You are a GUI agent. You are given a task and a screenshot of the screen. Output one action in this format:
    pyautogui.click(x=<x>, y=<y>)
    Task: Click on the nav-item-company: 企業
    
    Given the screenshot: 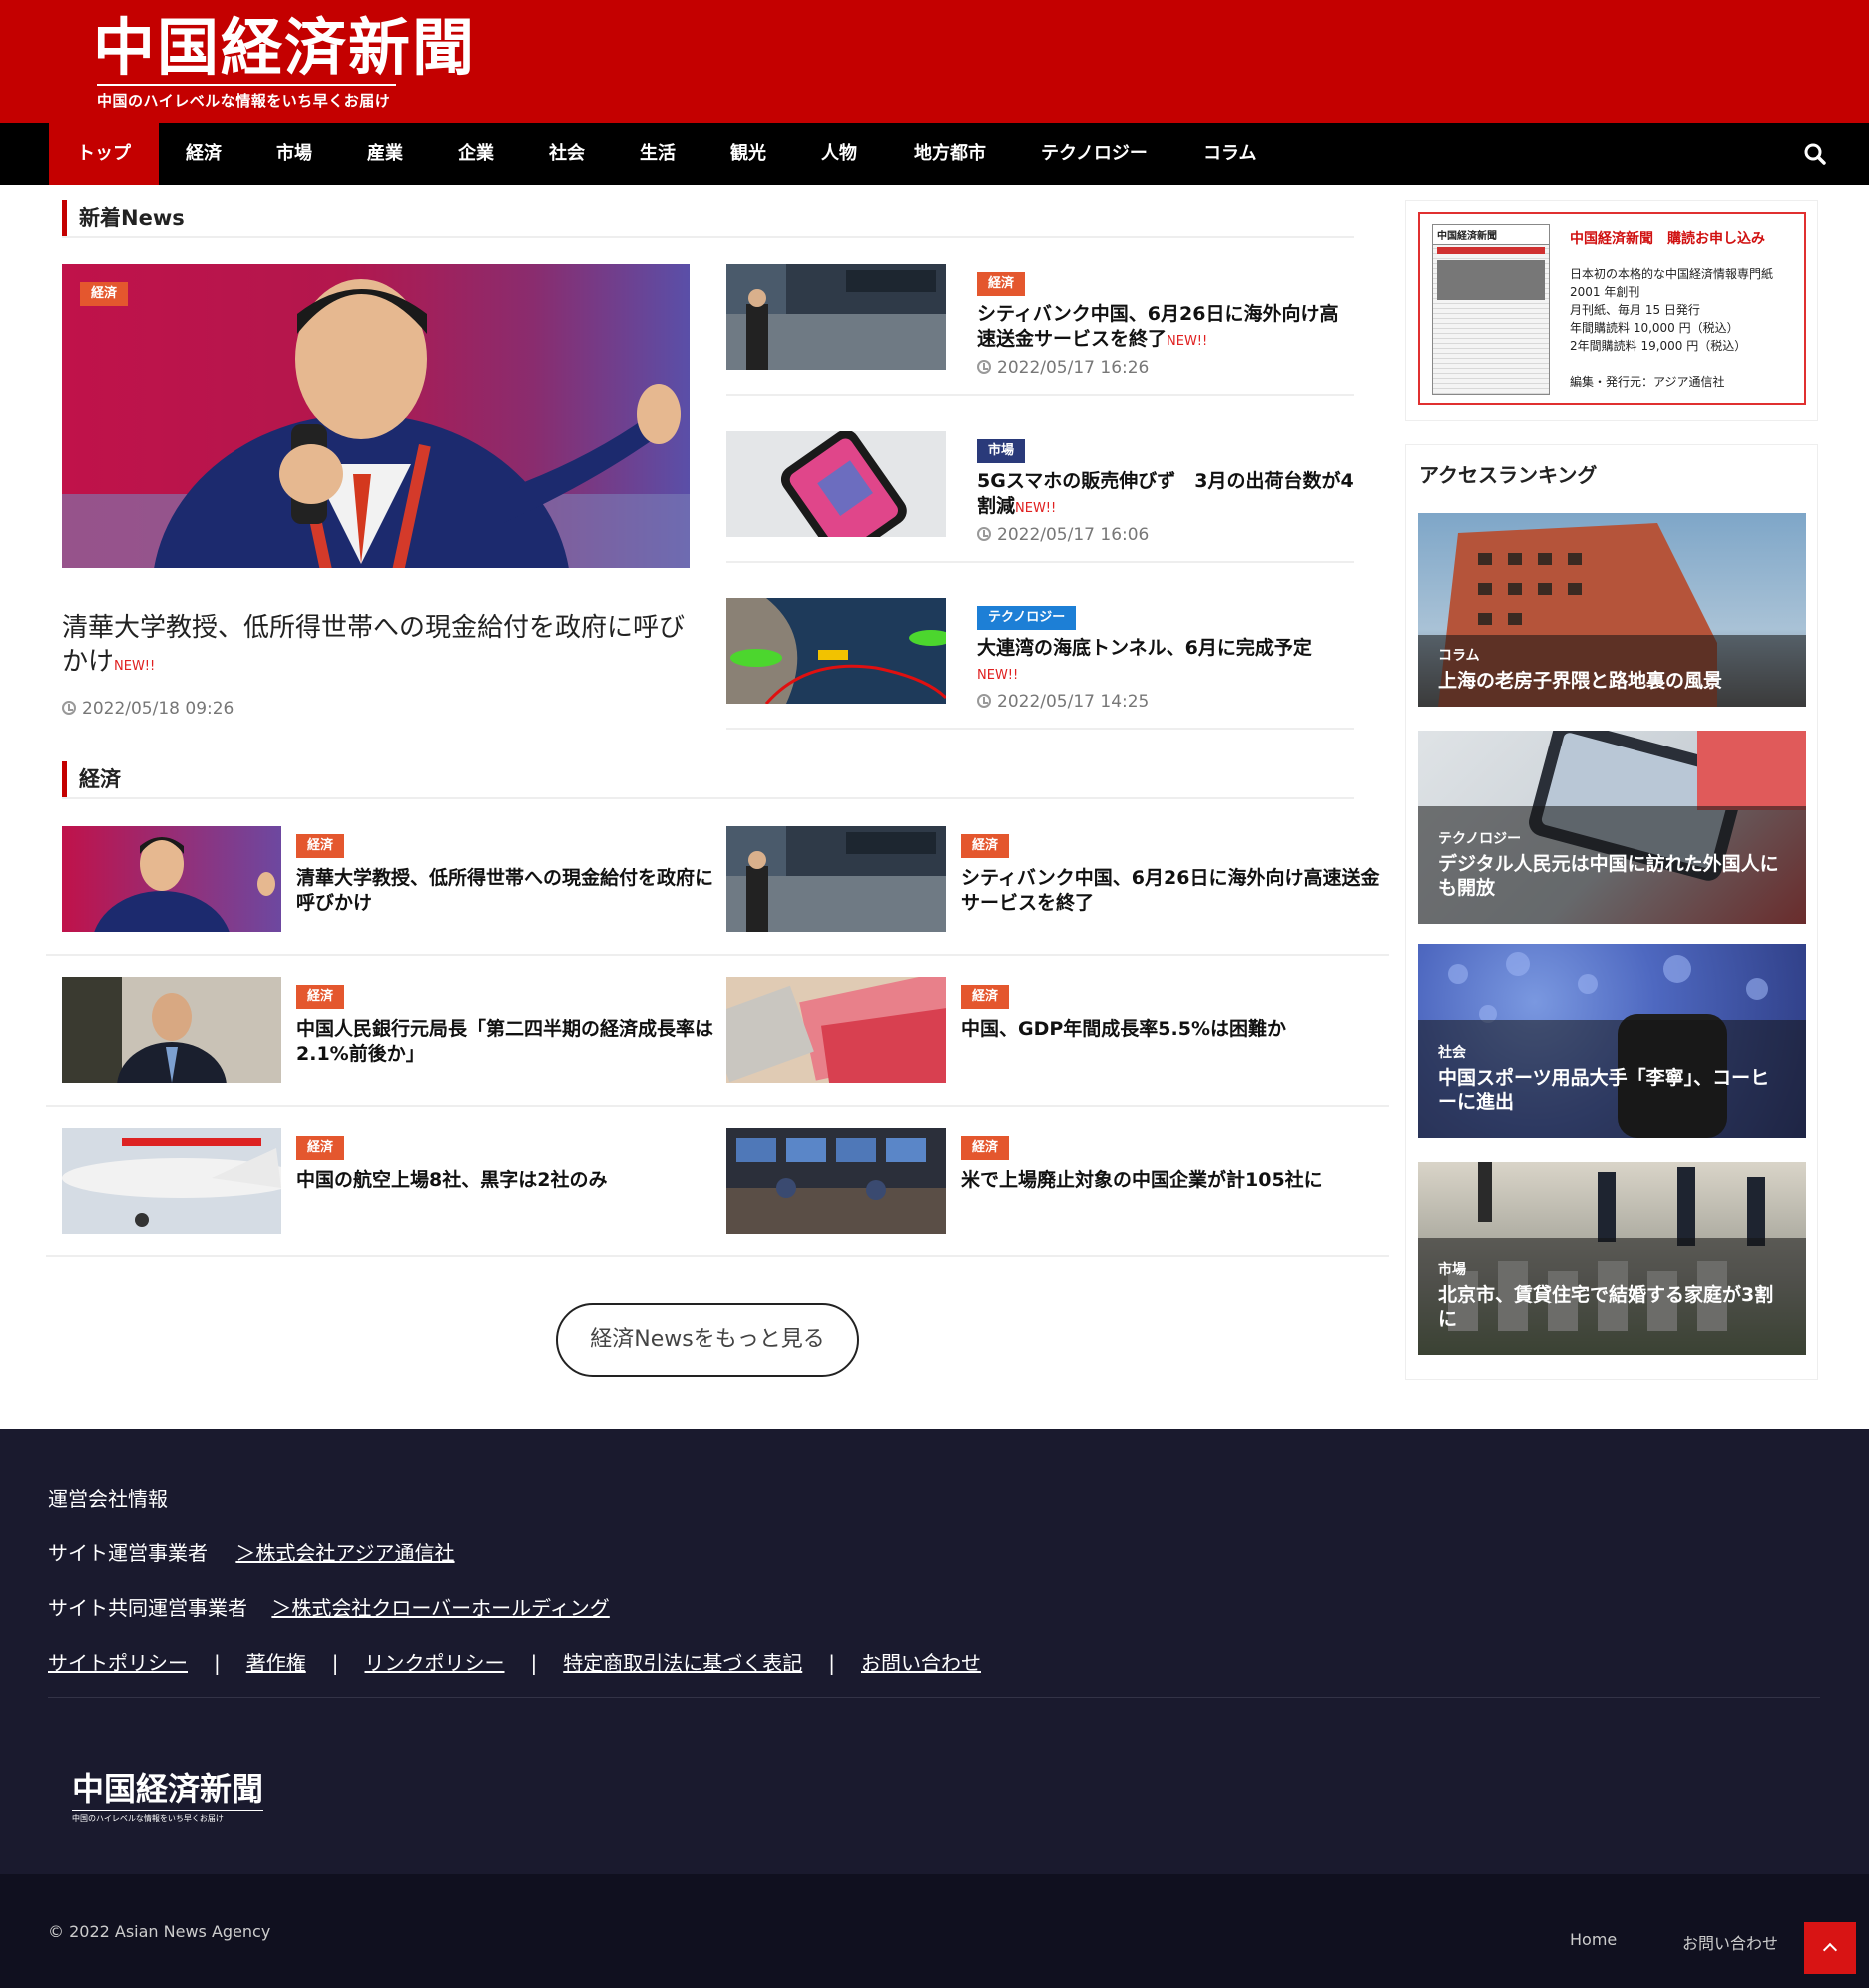 What is the action you would take?
    pyautogui.click(x=476, y=154)
    